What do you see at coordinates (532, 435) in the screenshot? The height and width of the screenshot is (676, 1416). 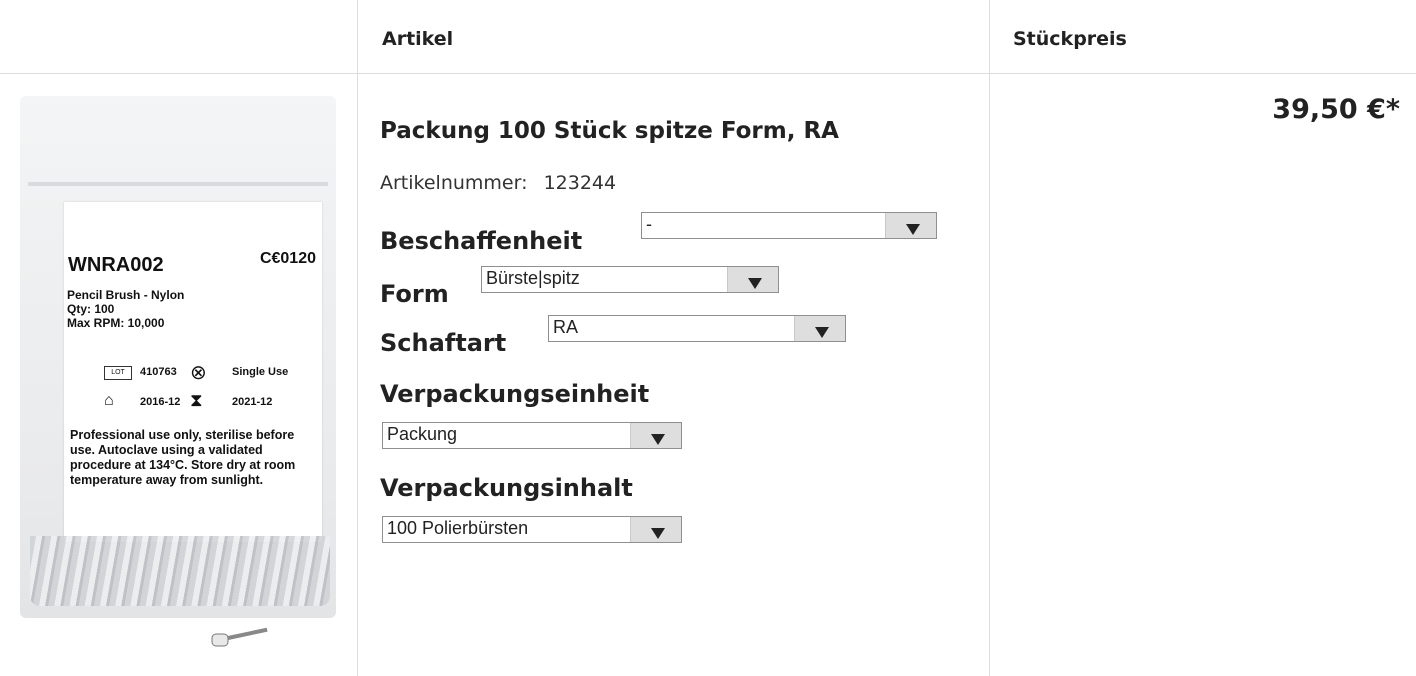 I see `verpackungseinheit-select: Packung` at bounding box center [532, 435].